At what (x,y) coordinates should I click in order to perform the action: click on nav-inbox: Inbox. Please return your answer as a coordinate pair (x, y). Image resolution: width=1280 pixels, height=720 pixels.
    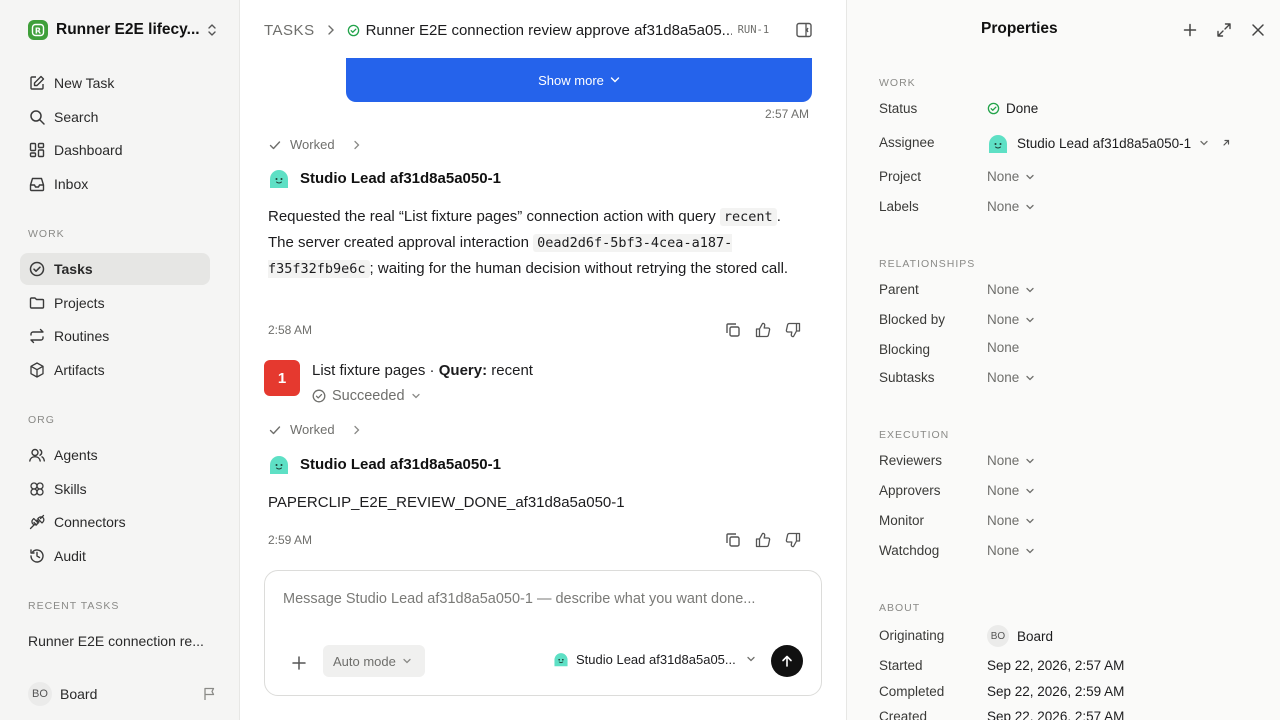
    Looking at the image, I should click on (115, 184).